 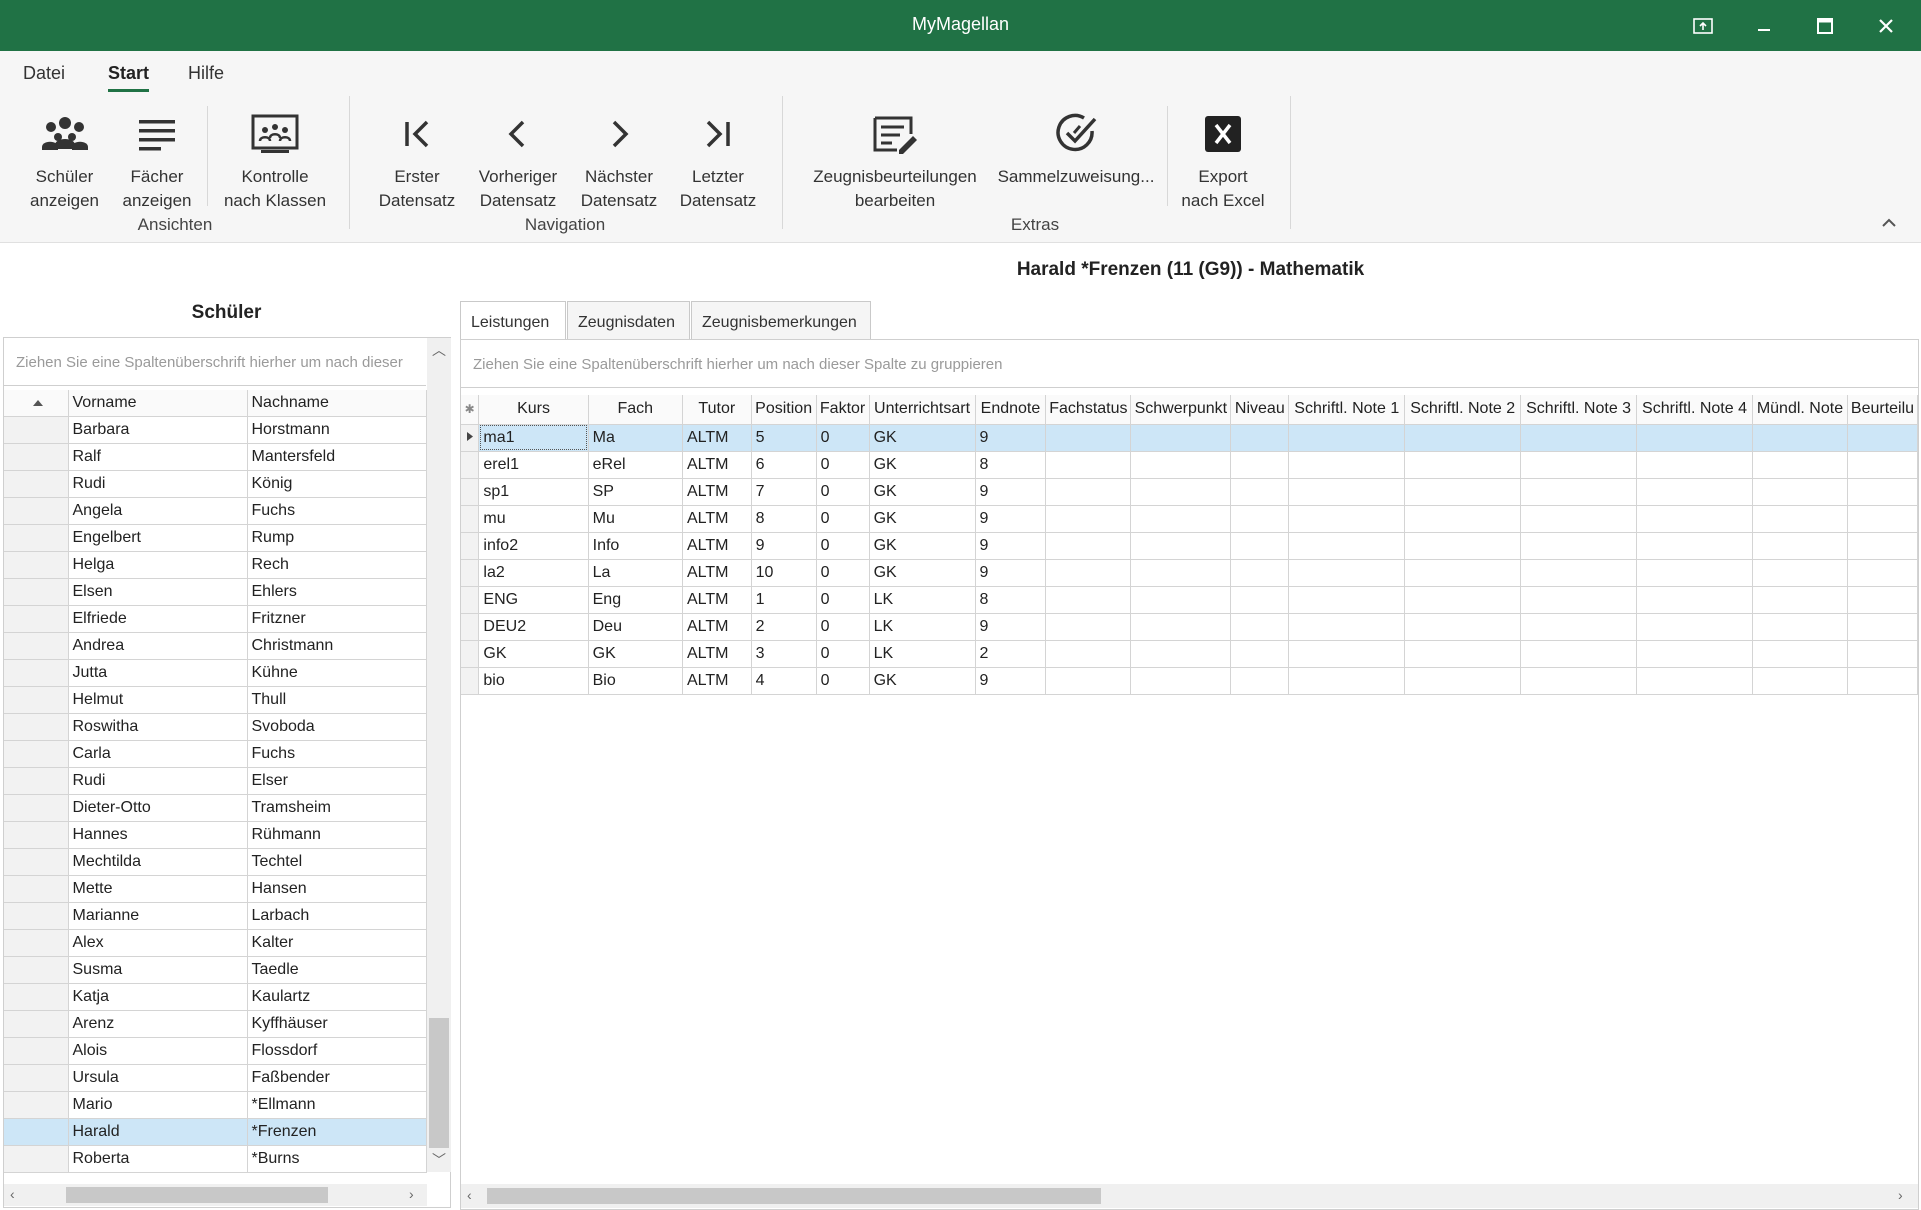 What do you see at coordinates (922, 410) in the screenshot?
I see `column-header-unterrichtsart: Unterrichtsart` at bounding box center [922, 410].